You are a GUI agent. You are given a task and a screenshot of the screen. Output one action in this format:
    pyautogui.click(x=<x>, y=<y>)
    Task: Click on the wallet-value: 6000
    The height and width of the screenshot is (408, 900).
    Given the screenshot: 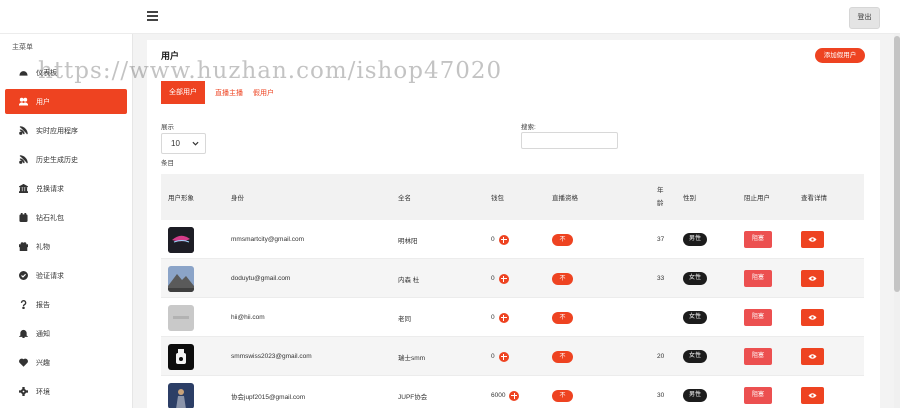 What is the action you would take?
    pyautogui.click(x=498, y=395)
    